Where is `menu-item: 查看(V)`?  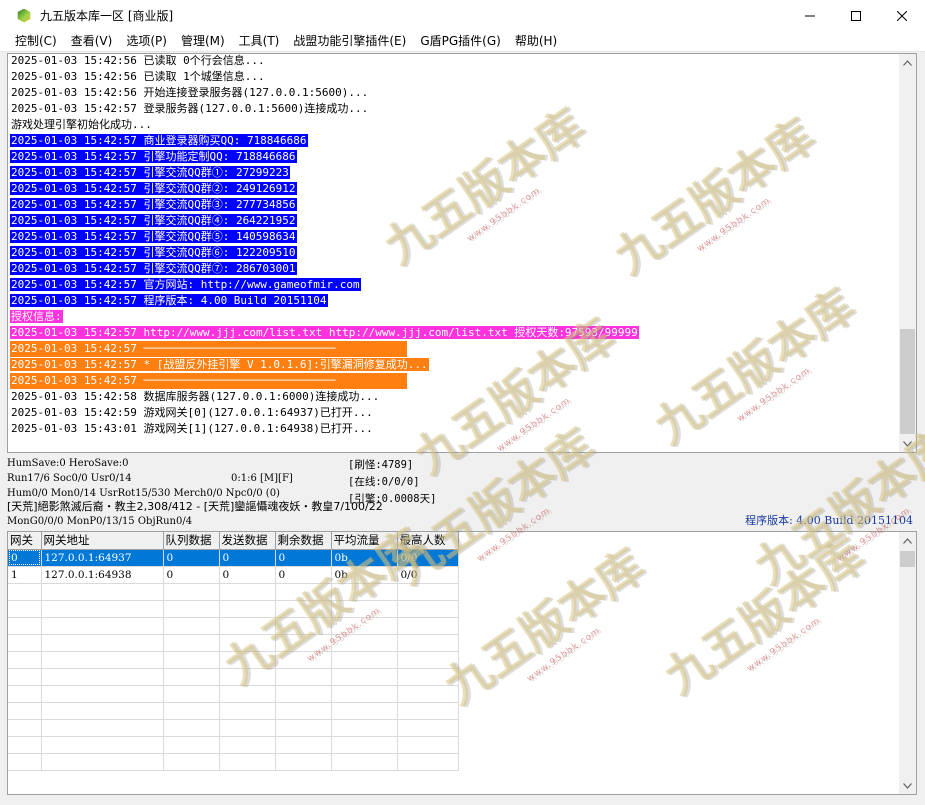
menu-item: 查看(V) is located at coordinates (92, 41).